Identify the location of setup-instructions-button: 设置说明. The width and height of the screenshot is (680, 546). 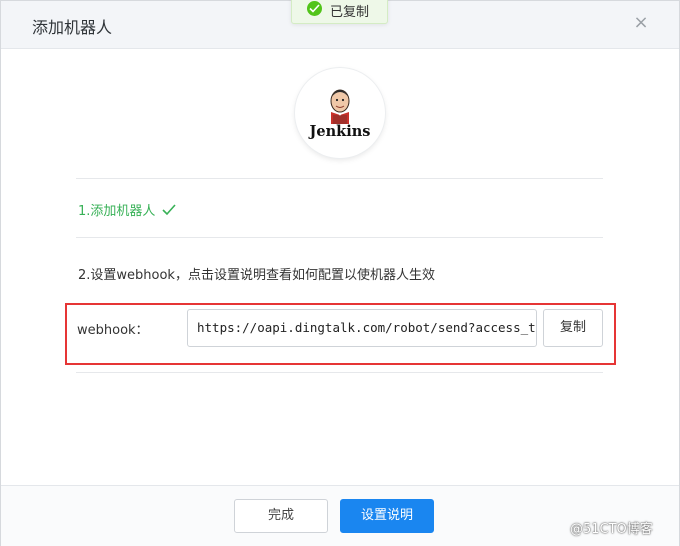
(387, 516).